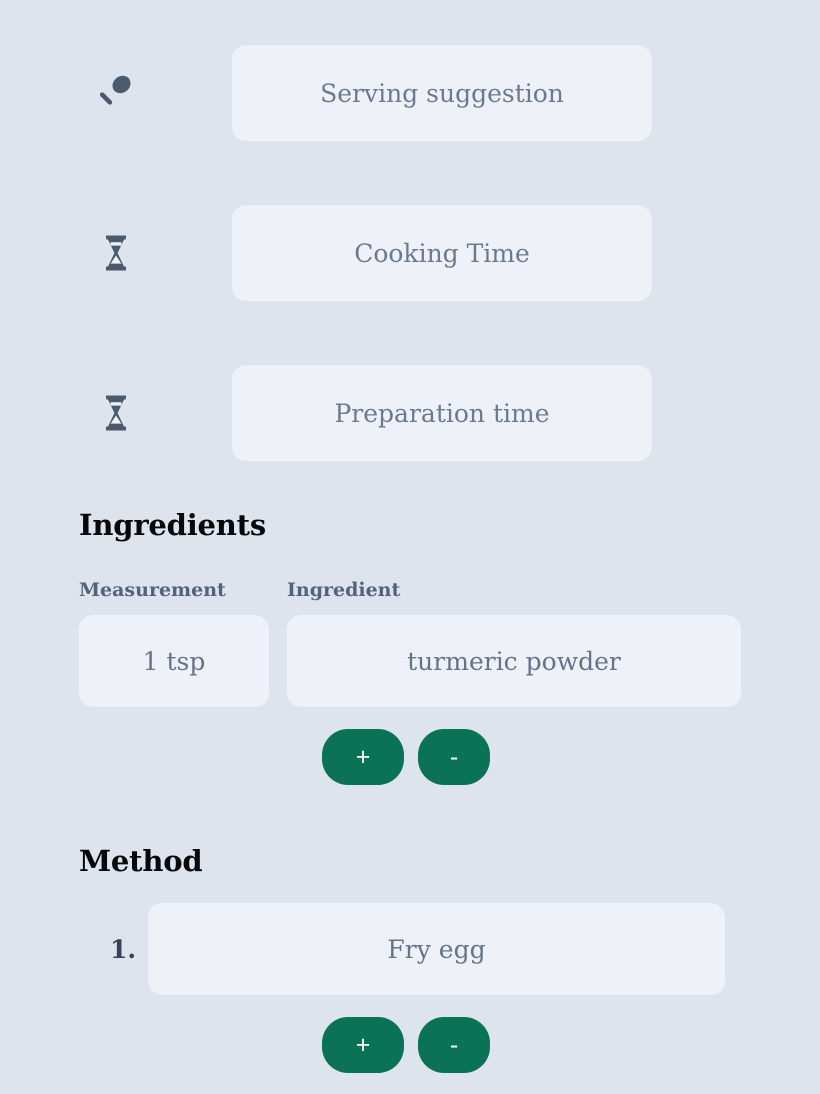  What do you see at coordinates (363, 1045) in the screenshot?
I see `add-method-step-button: +` at bounding box center [363, 1045].